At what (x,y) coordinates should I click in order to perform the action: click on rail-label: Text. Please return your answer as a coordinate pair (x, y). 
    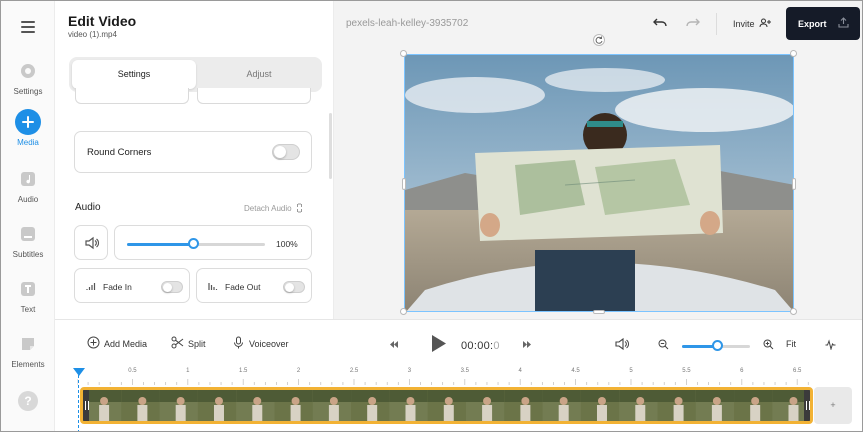
    Looking at the image, I should click on (28, 309).